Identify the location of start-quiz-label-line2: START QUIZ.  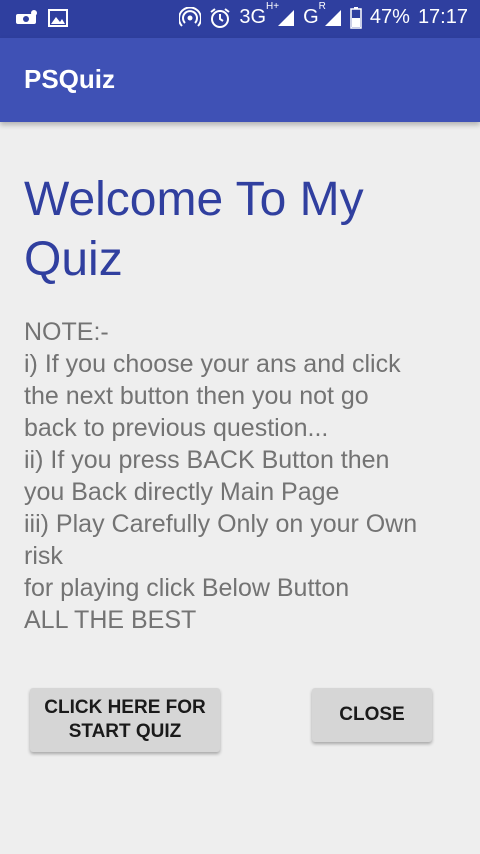
(125, 731).